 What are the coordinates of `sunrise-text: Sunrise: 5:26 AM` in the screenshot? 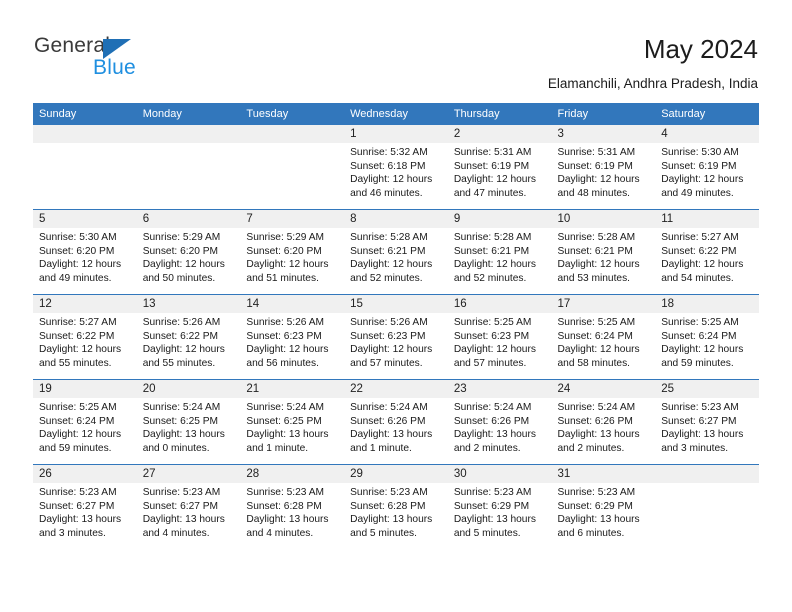 It's located at (389, 322).